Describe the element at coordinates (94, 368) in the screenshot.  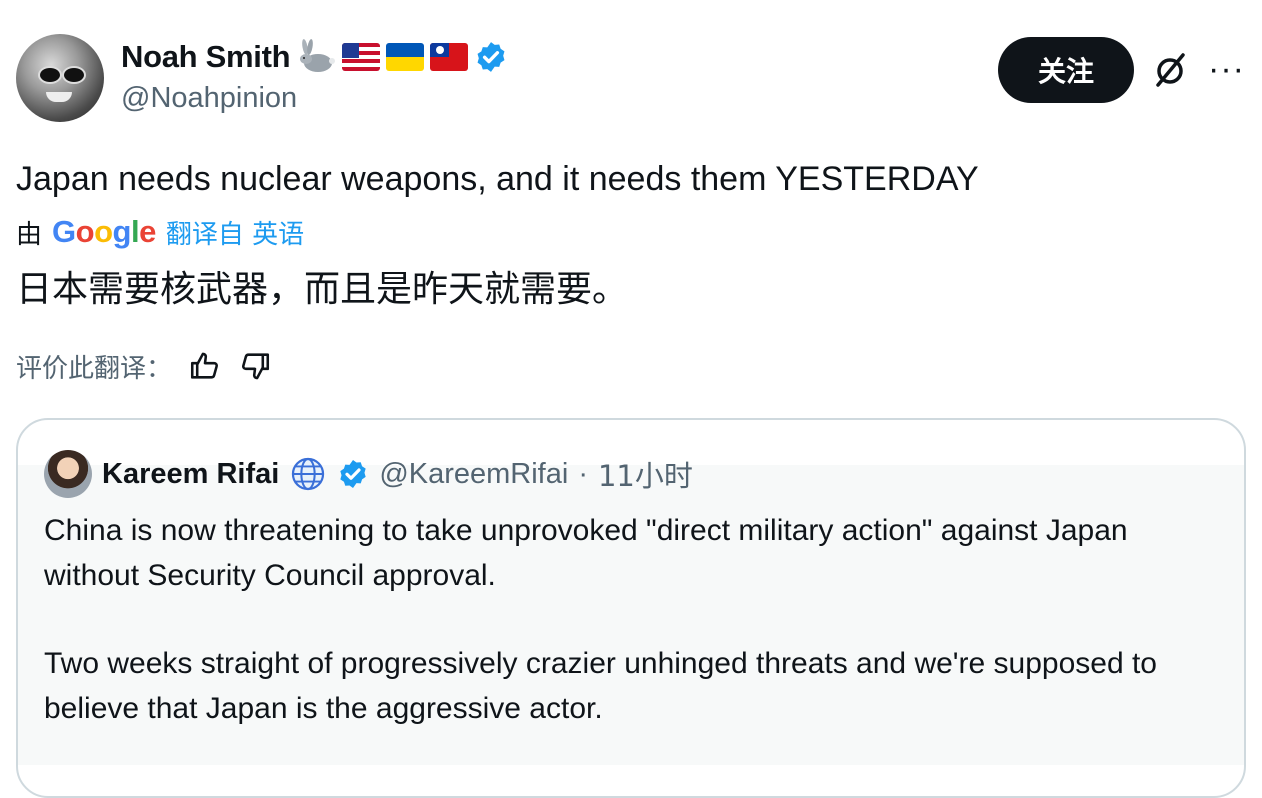
I see `rate-translation-label: 评价此翻译：` at that location.